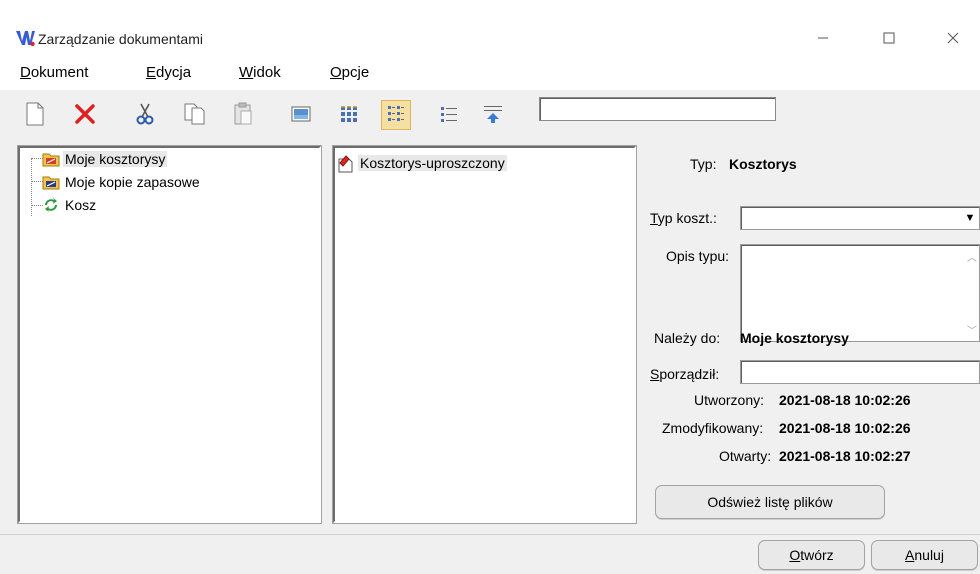 The height and width of the screenshot is (574, 980). I want to click on cut-icon, so click(145, 115).